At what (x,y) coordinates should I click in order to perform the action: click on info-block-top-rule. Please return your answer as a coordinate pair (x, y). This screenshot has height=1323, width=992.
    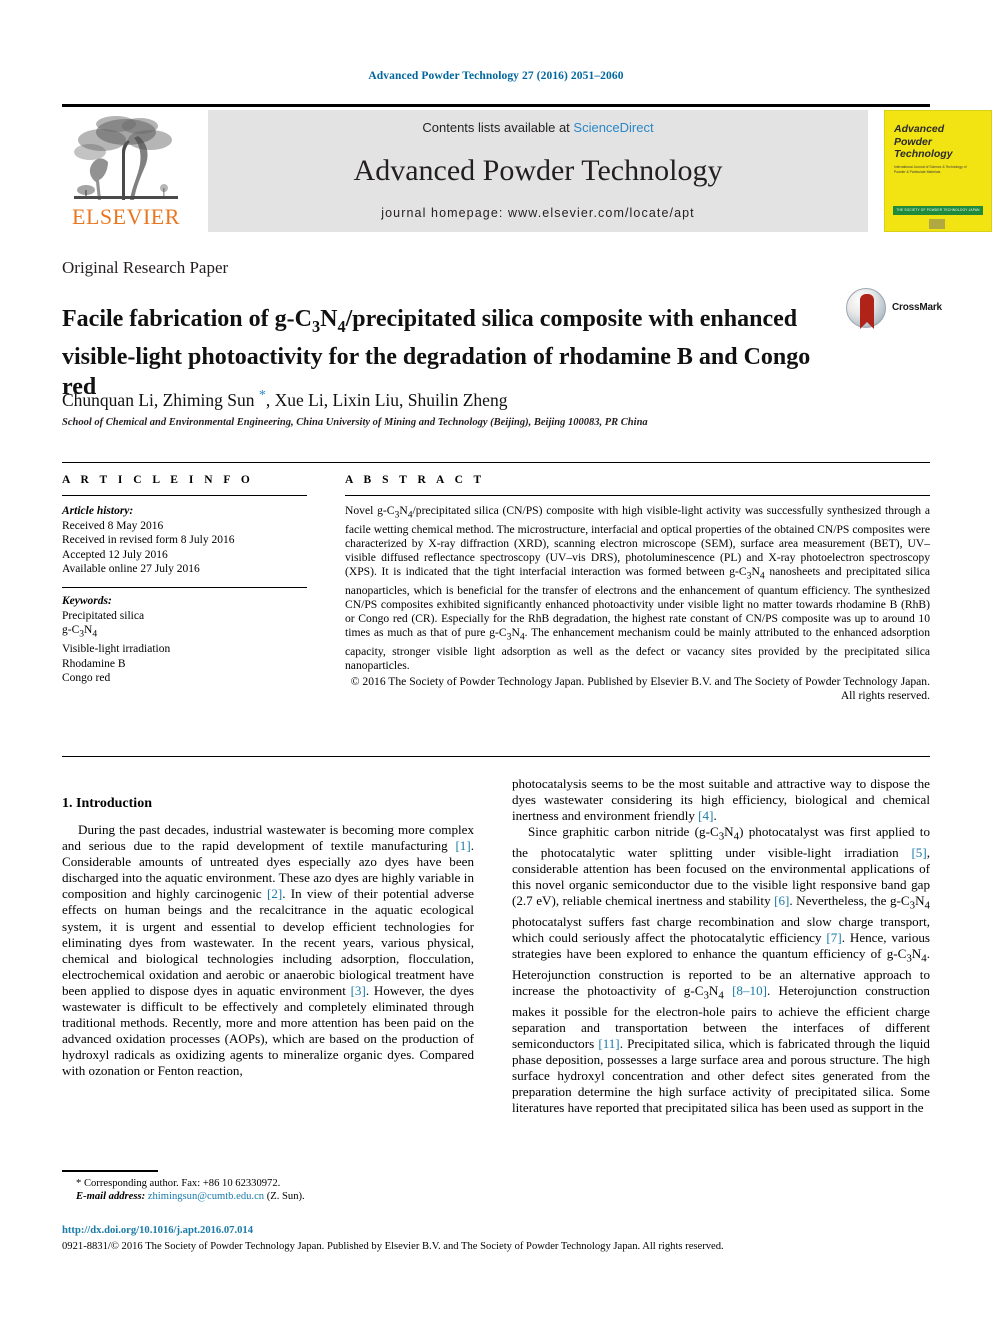
    Looking at the image, I should click on (496, 462).